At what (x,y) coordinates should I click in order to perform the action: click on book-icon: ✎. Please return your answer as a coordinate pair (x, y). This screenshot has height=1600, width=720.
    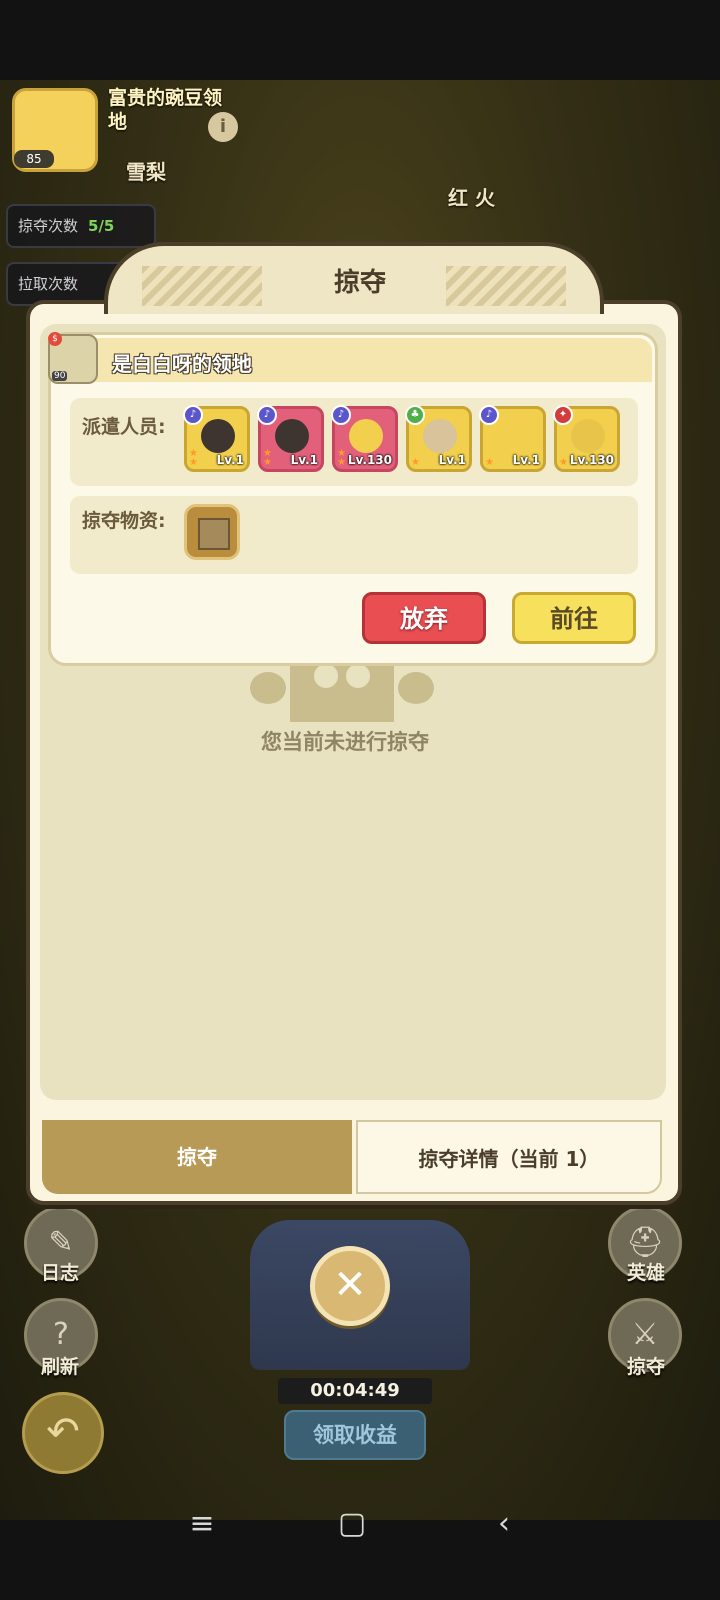
    Looking at the image, I should click on (61, 1242).